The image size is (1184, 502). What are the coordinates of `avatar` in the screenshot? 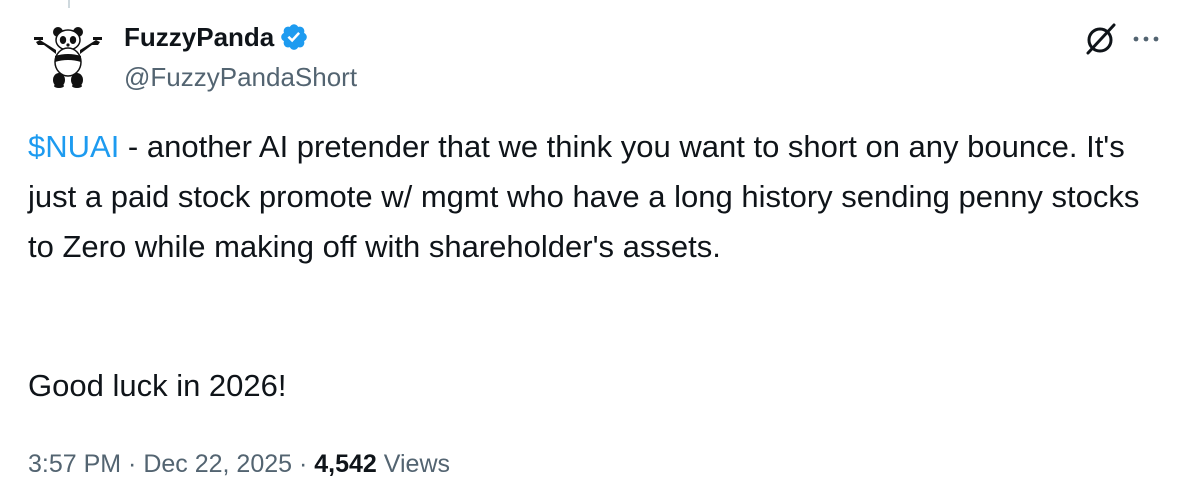 It's located at (68, 54).